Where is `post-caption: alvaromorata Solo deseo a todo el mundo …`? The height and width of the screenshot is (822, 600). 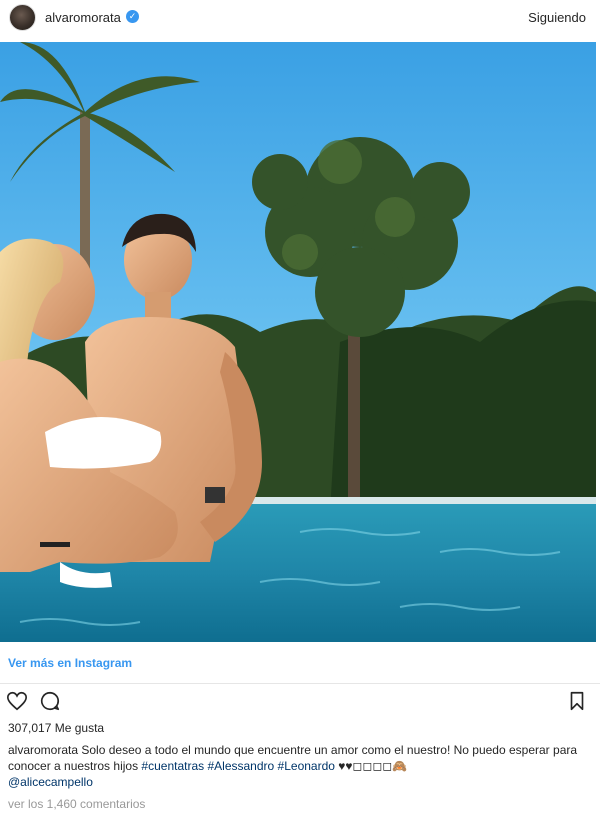 post-caption: alvaromorata Solo deseo a todo el mundo … is located at coordinates (298, 766).